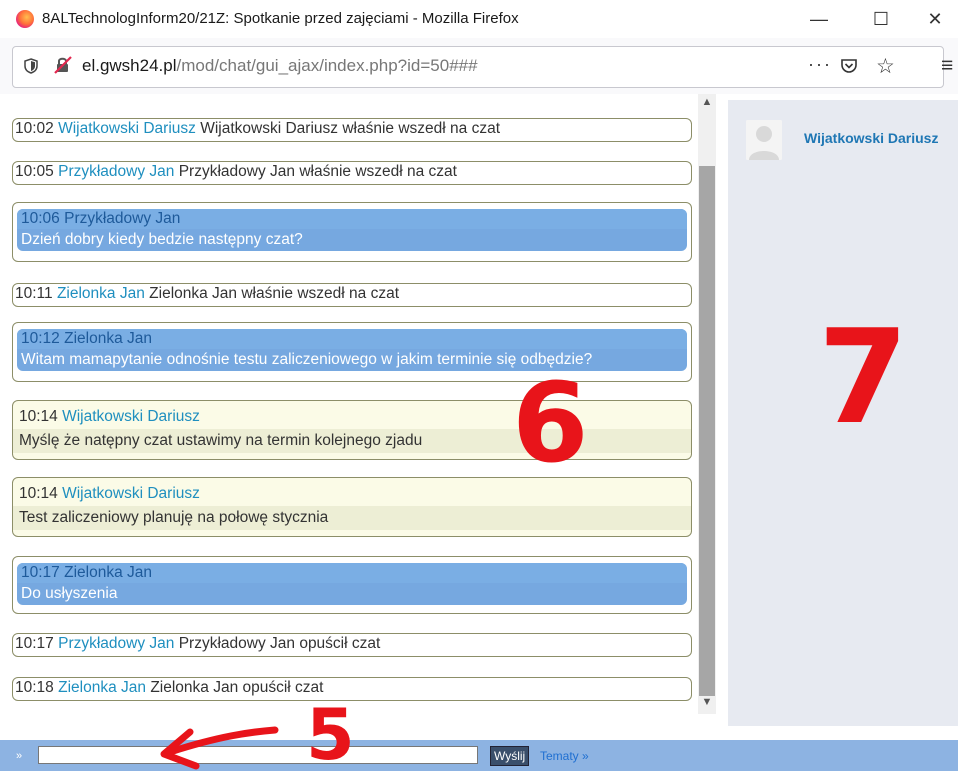 The width and height of the screenshot is (958, 776). I want to click on shield-icon, so click(31, 66).